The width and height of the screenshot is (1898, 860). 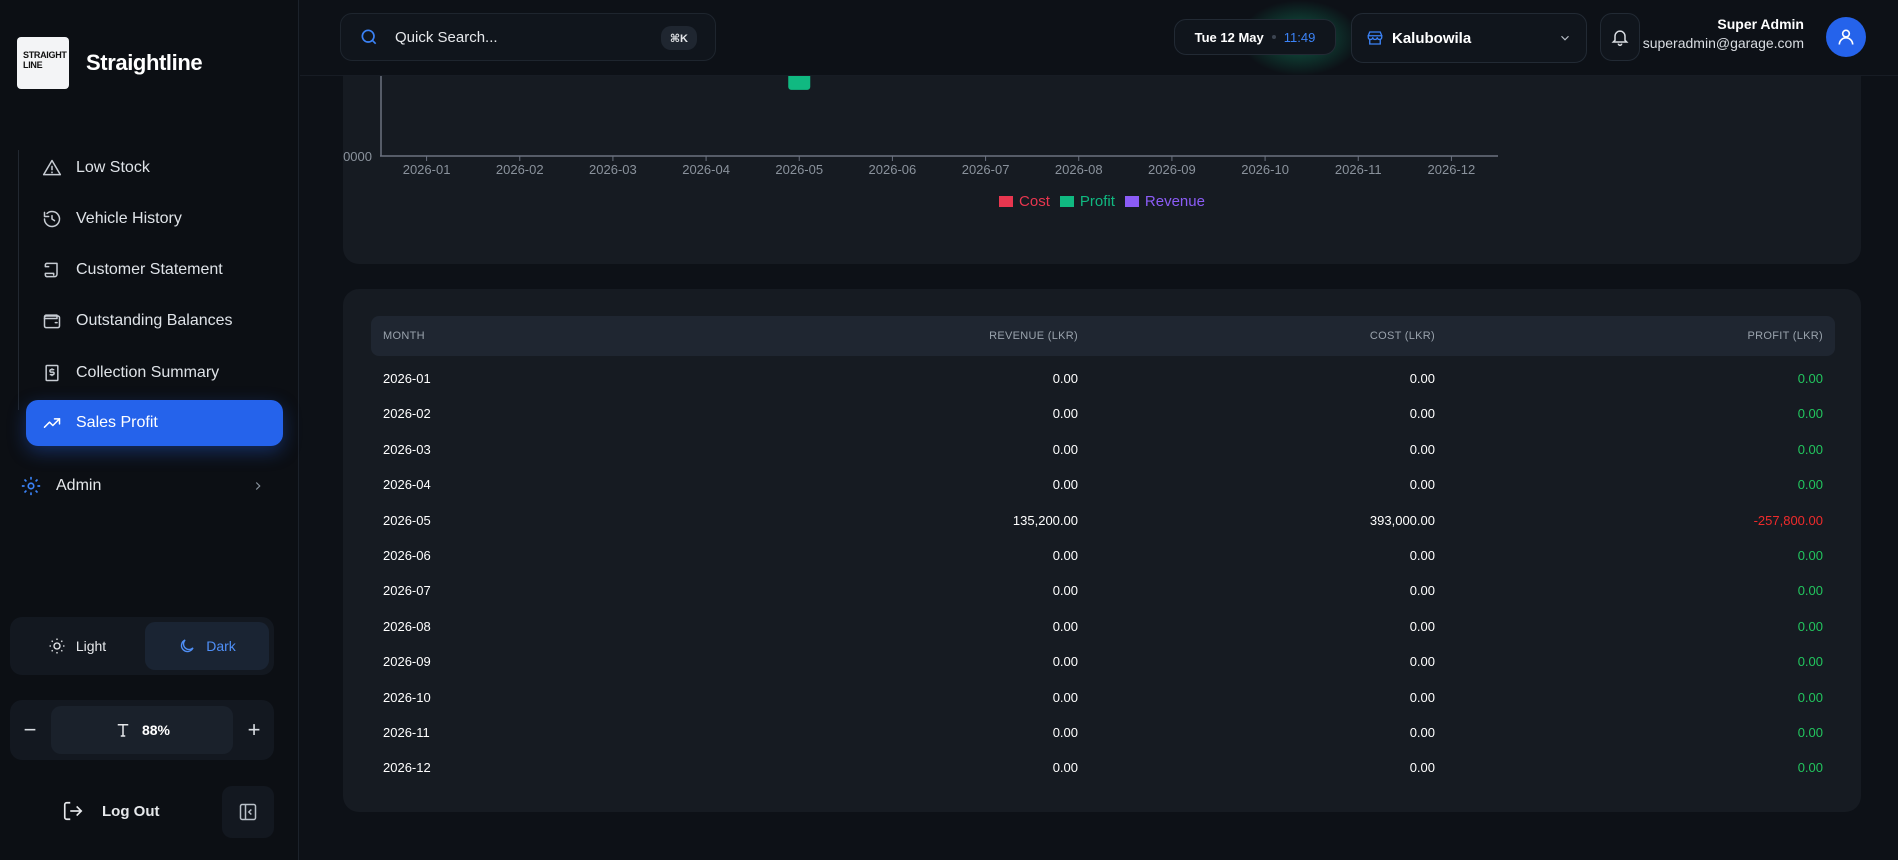 I want to click on cell-month: 2026-04, so click(x=407, y=485).